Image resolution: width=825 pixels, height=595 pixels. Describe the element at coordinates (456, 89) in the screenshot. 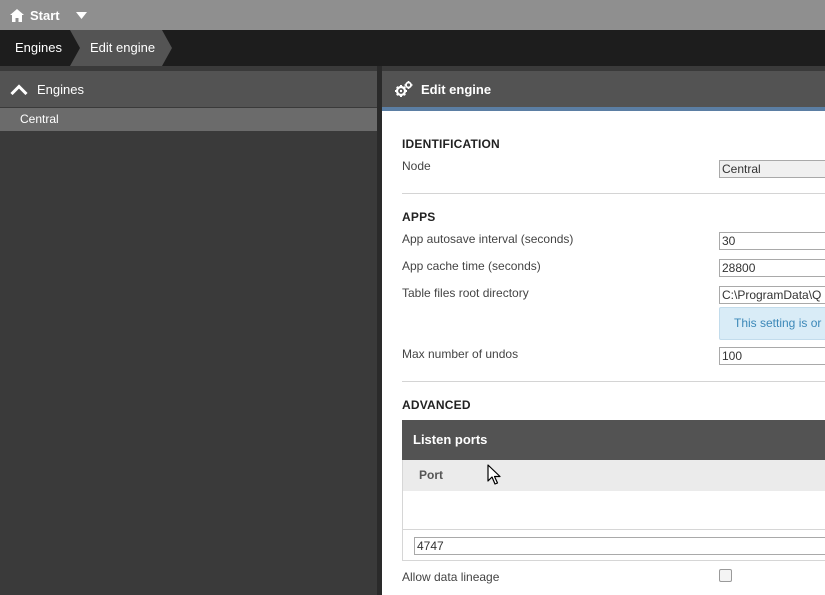

I see `panel-title: Edit engine` at that location.